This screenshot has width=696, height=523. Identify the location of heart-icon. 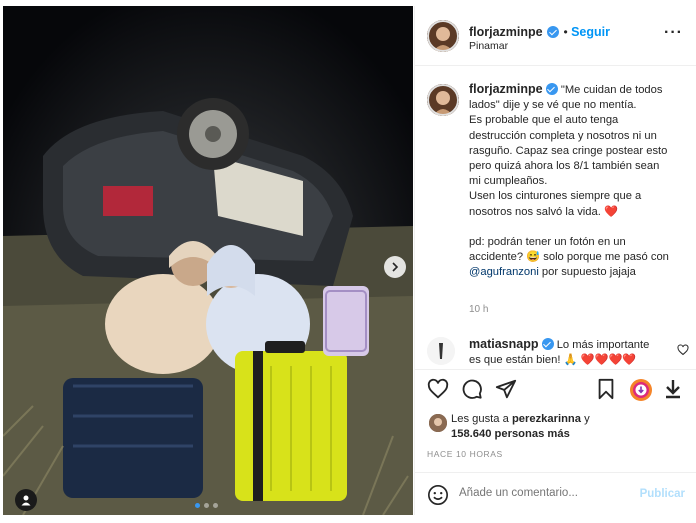
(438, 389).